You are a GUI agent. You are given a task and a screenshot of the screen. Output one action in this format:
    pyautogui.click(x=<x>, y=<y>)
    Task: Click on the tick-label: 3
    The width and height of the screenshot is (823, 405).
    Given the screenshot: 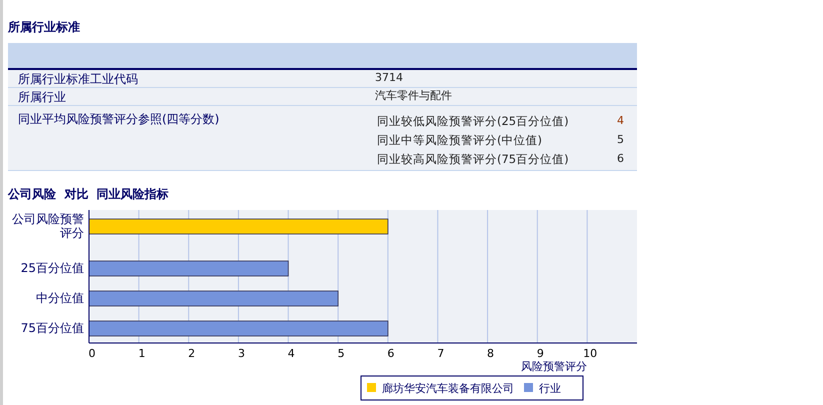 What is the action you would take?
    pyautogui.click(x=241, y=353)
    